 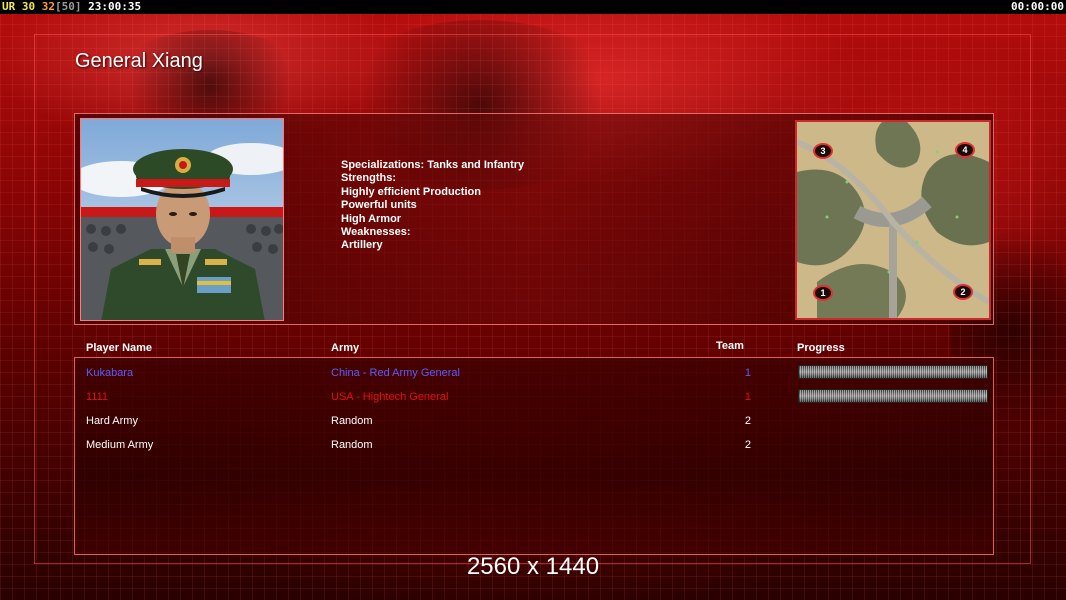 I want to click on start-position-1: 1, so click(x=823, y=293).